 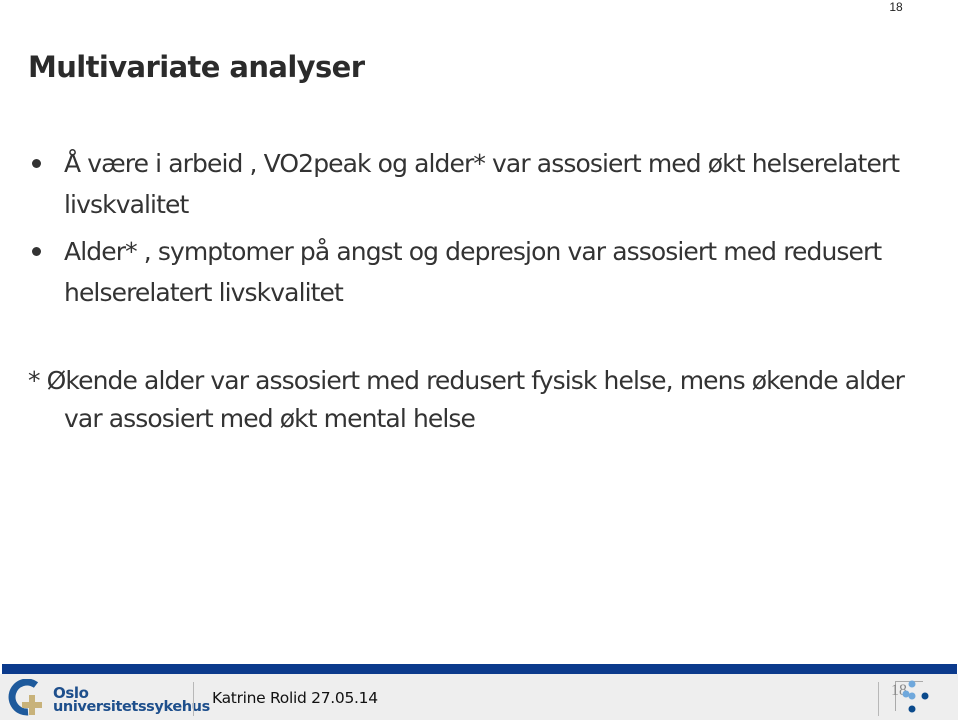 I want to click on logo-line-2: universitetssykehus, so click(x=131, y=707).